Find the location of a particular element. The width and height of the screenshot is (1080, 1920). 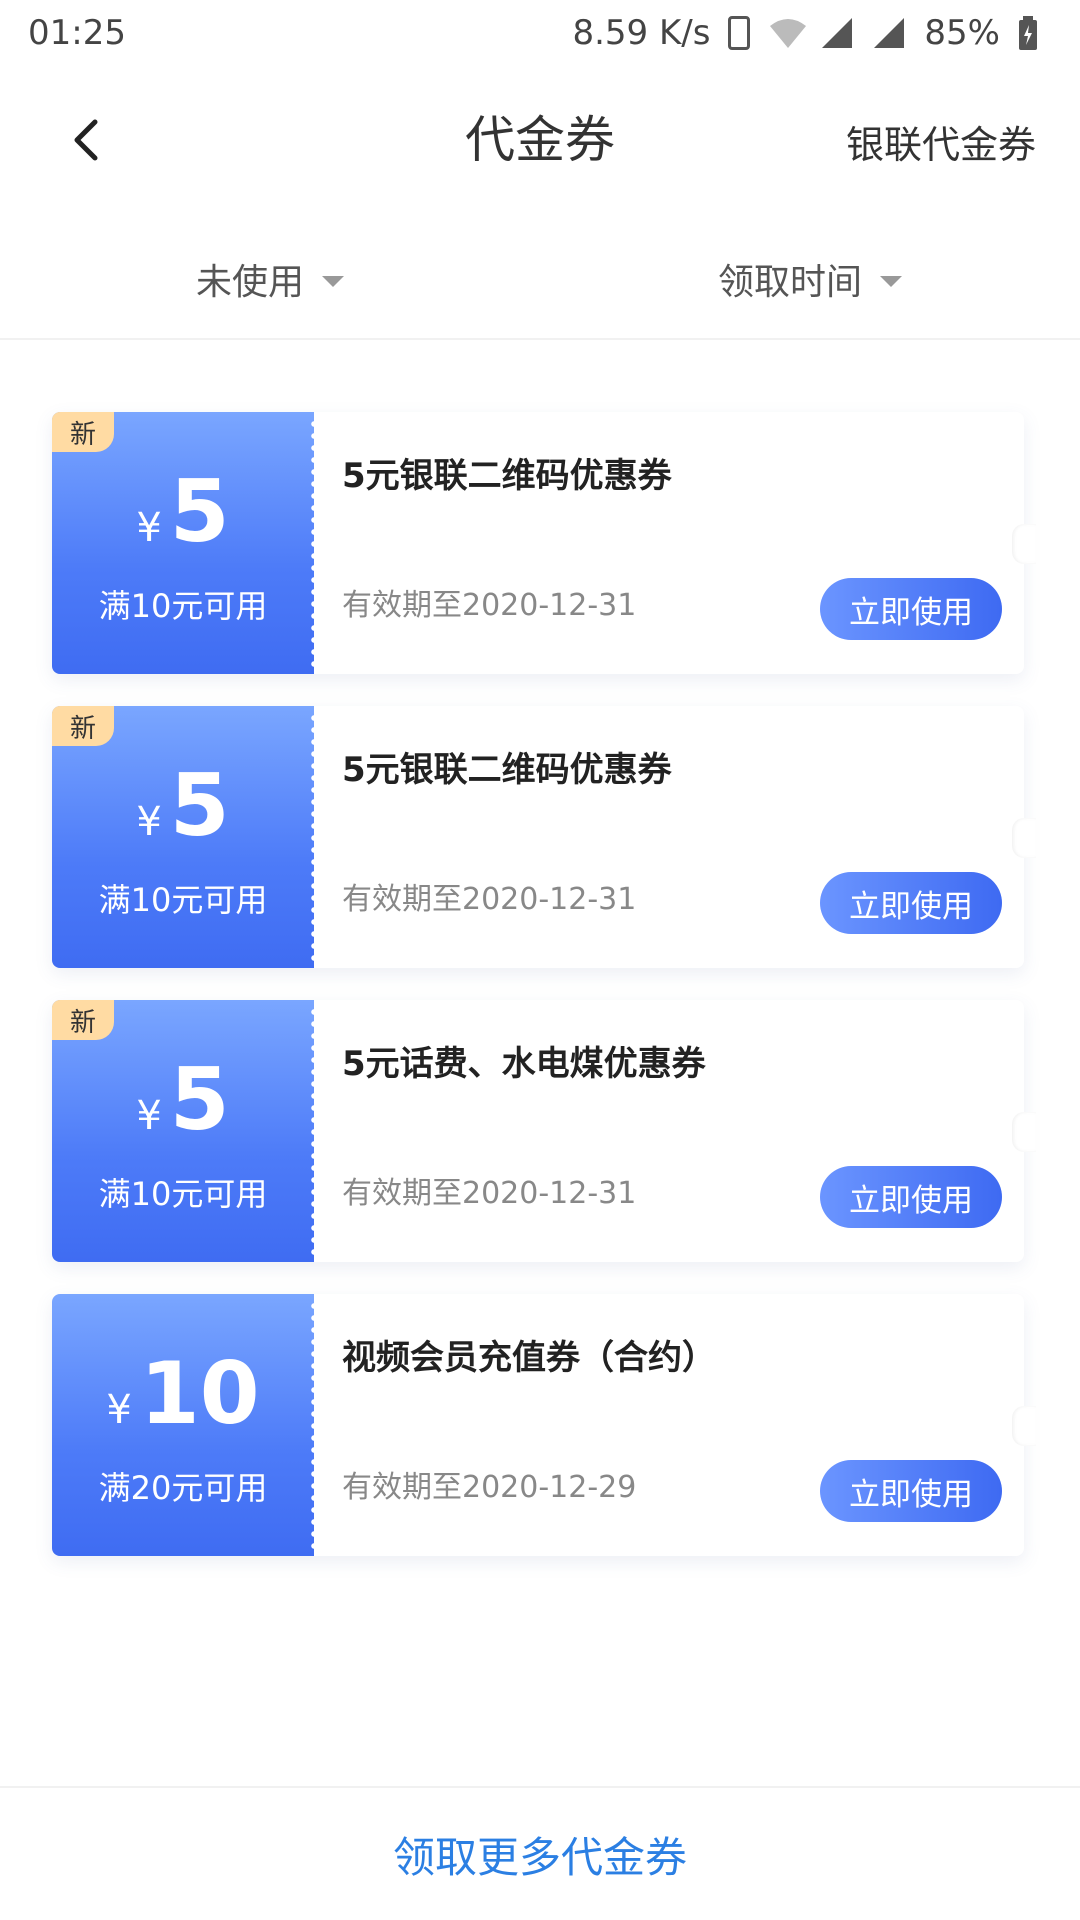

coupon-name: 视频会员充值券（合约） is located at coordinates (529, 1358).